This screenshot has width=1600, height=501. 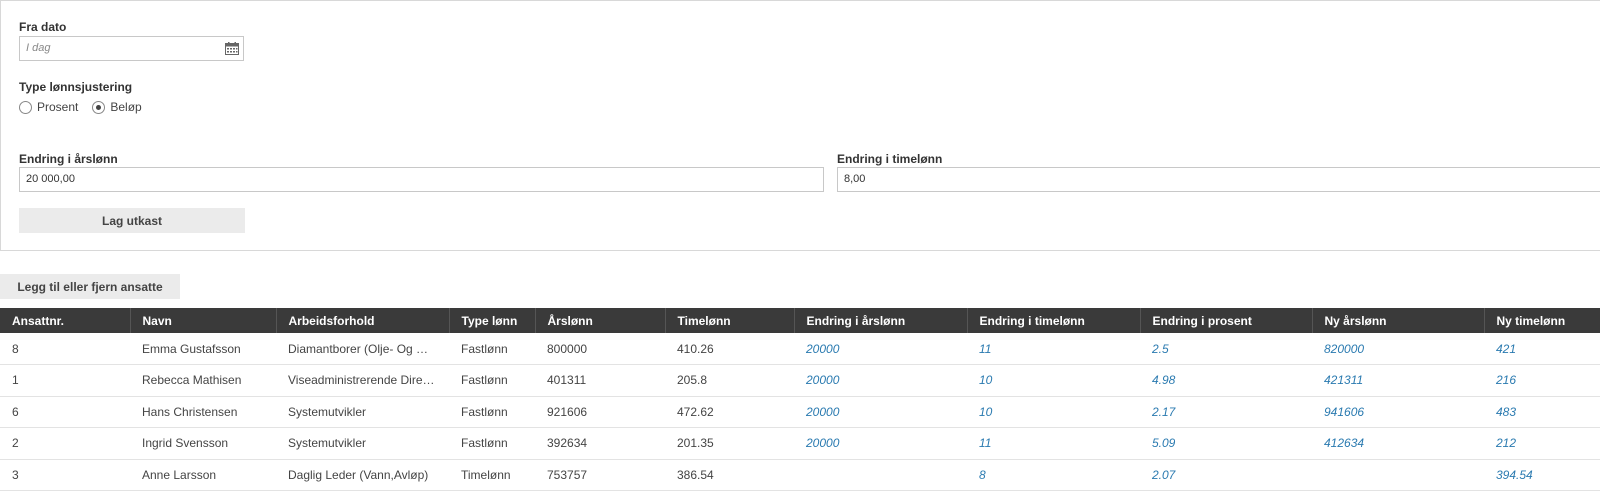 What do you see at coordinates (126, 107) in the screenshot?
I see `radio-belop-label: Beløp` at bounding box center [126, 107].